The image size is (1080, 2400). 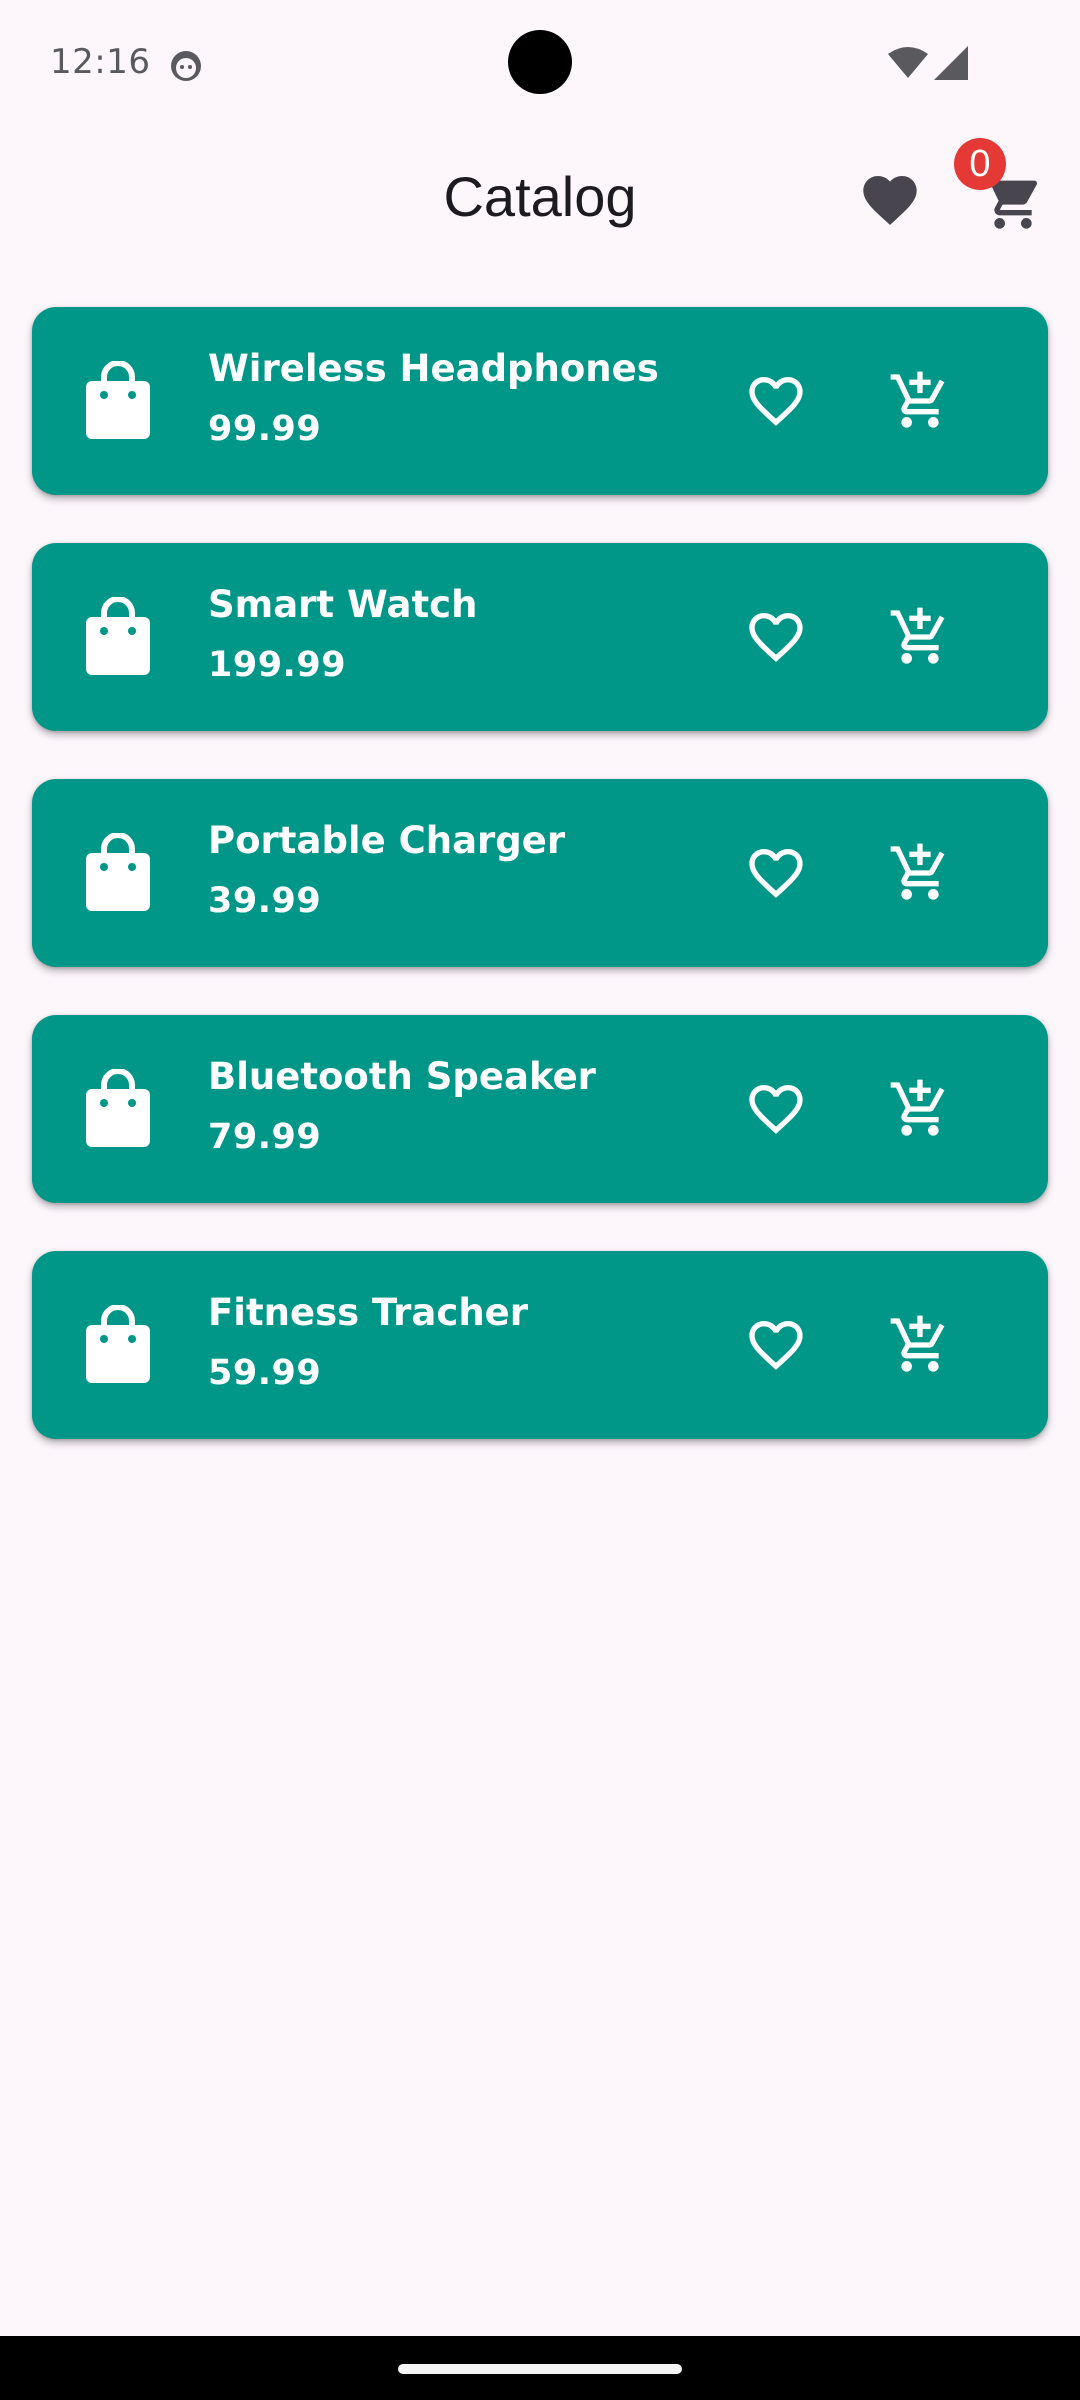 I want to click on product-price: 39.99, so click(x=265, y=901).